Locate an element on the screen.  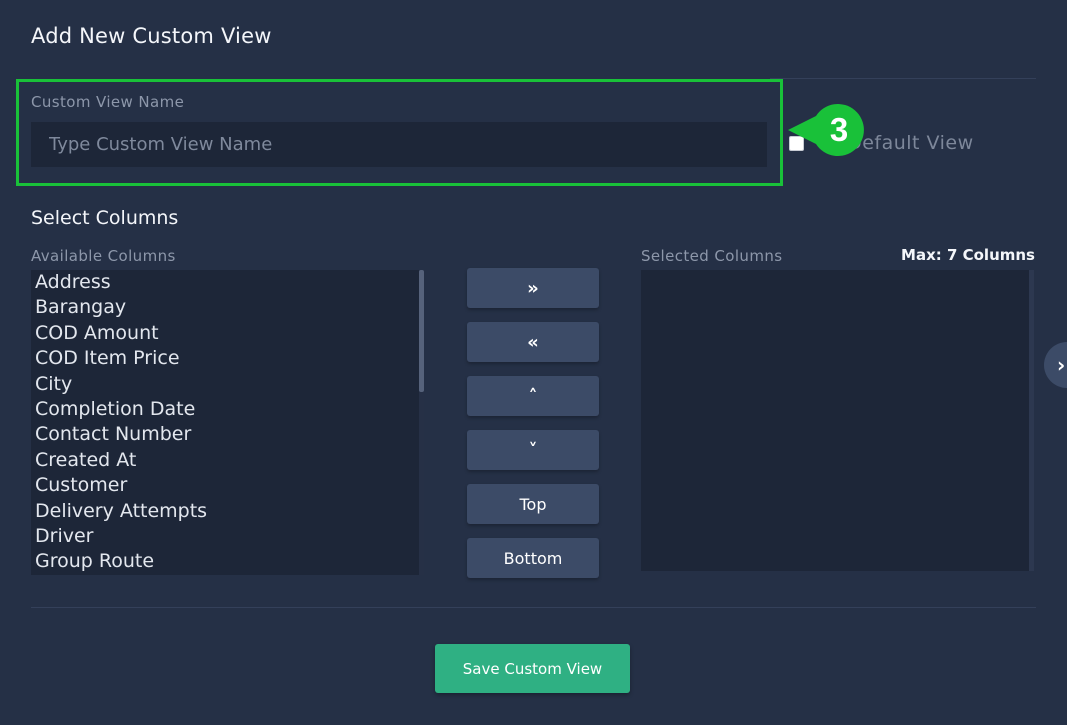
list-item: Created At is located at coordinates (227, 460).